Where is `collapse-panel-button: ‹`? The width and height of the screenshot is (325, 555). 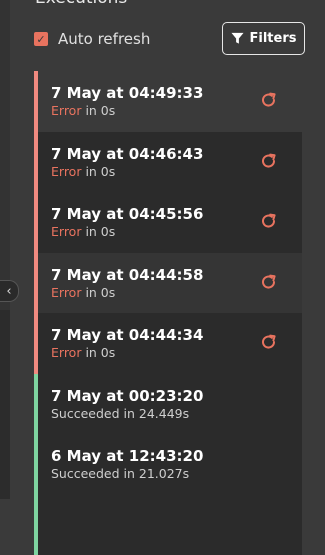 collapse-panel-button: ‹ is located at coordinates (9, 291).